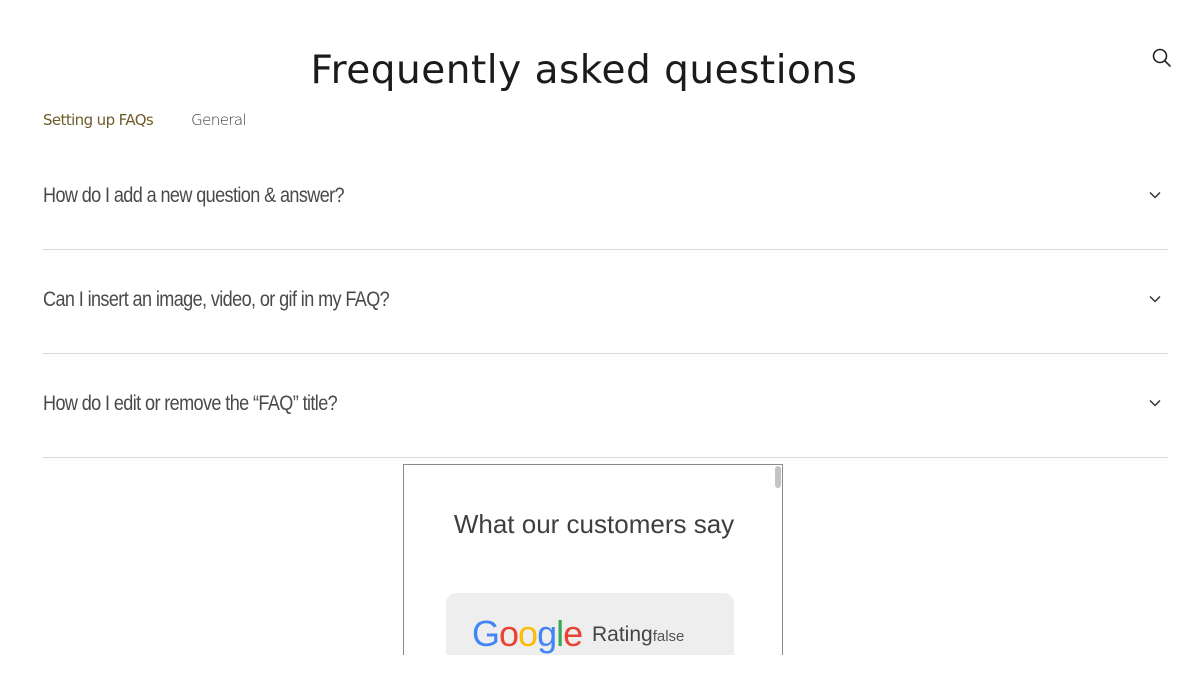 Image resolution: width=1199 pixels, height=691 pixels. What do you see at coordinates (590, 624) in the screenshot?
I see `google-rating-card: Google Ratingfalse` at bounding box center [590, 624].